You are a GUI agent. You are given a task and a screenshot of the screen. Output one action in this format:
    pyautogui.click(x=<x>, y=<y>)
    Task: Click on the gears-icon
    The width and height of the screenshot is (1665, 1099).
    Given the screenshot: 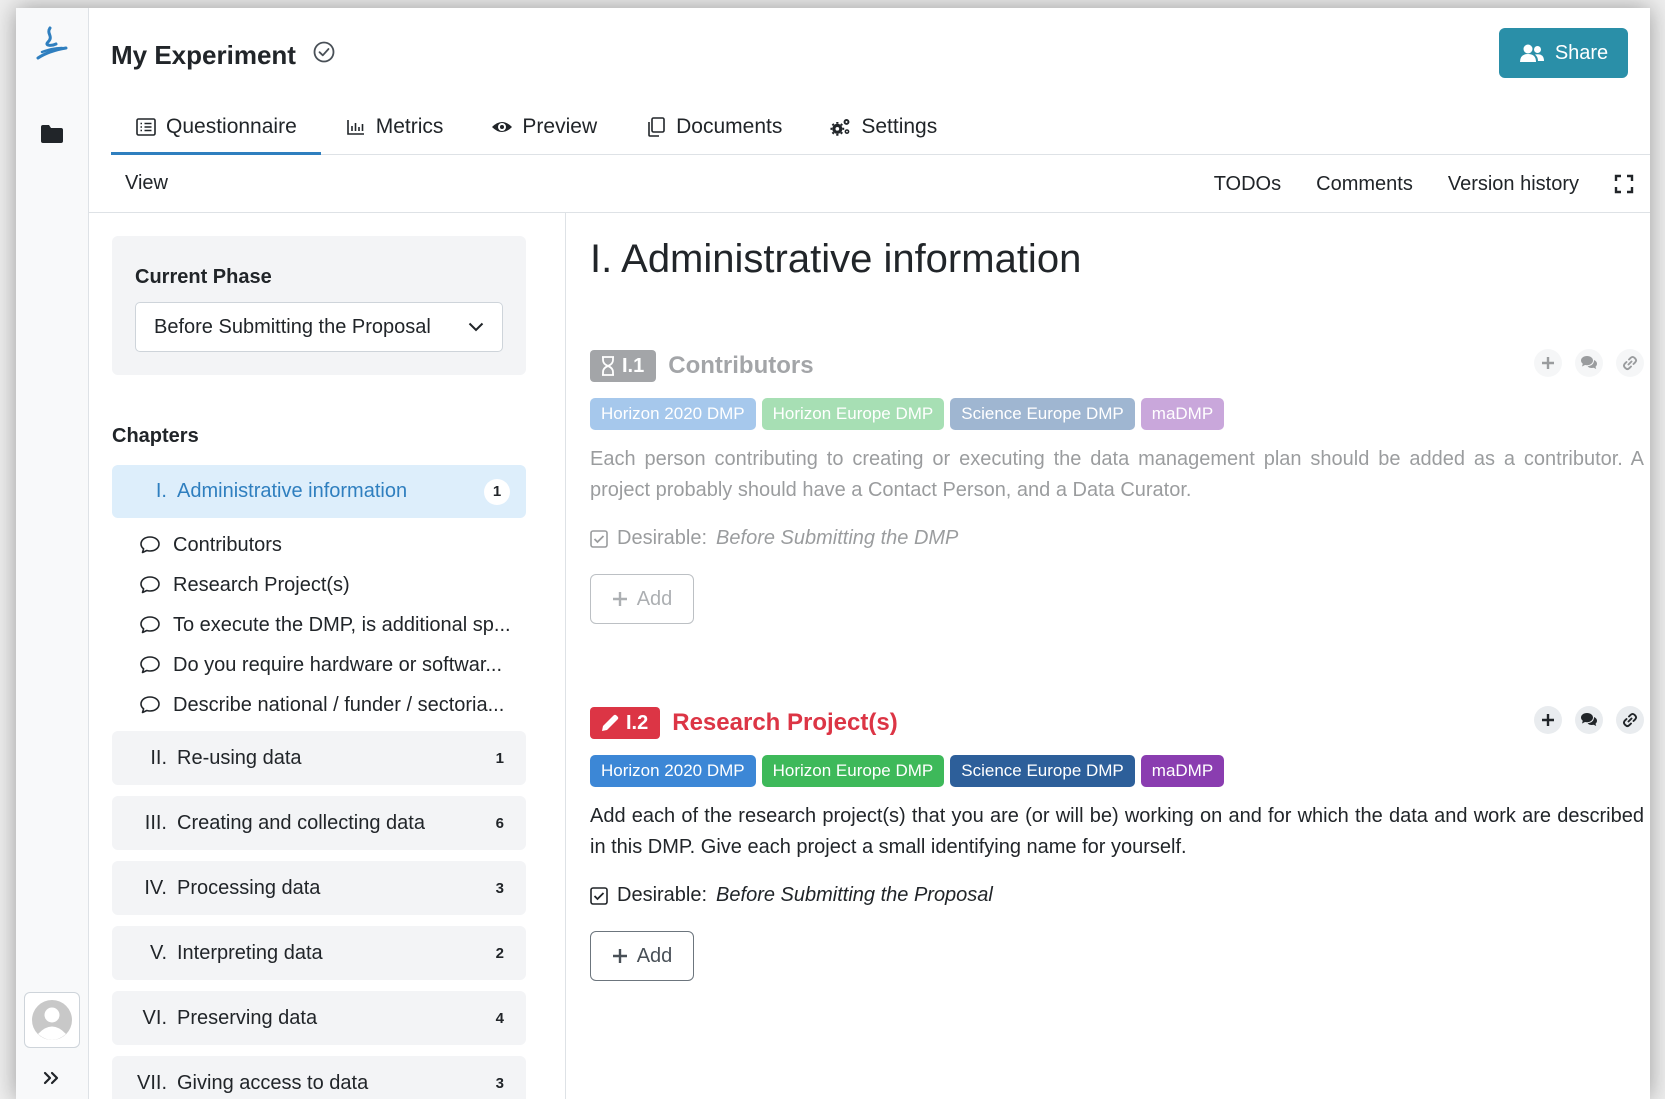 What is the action you would take?
    pyautogui.click(x=840, y=127)
    